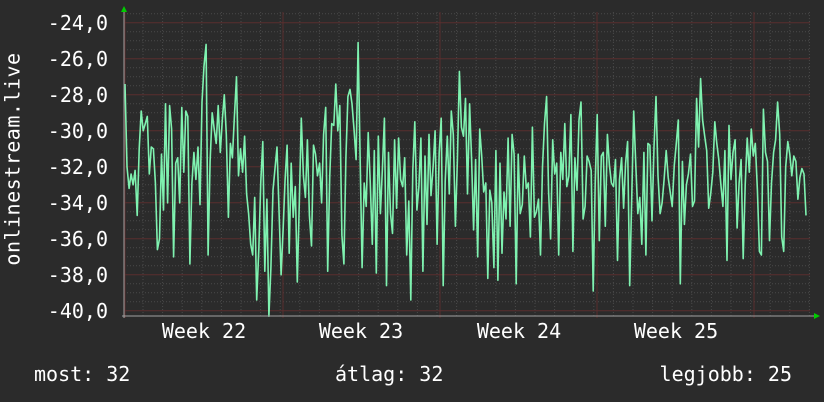 The height and width of the screenshot is (402, 824). Describe the element at coordinates (676, 331) in the screenshot. I see `x-tick-label: Week 25` at that location.